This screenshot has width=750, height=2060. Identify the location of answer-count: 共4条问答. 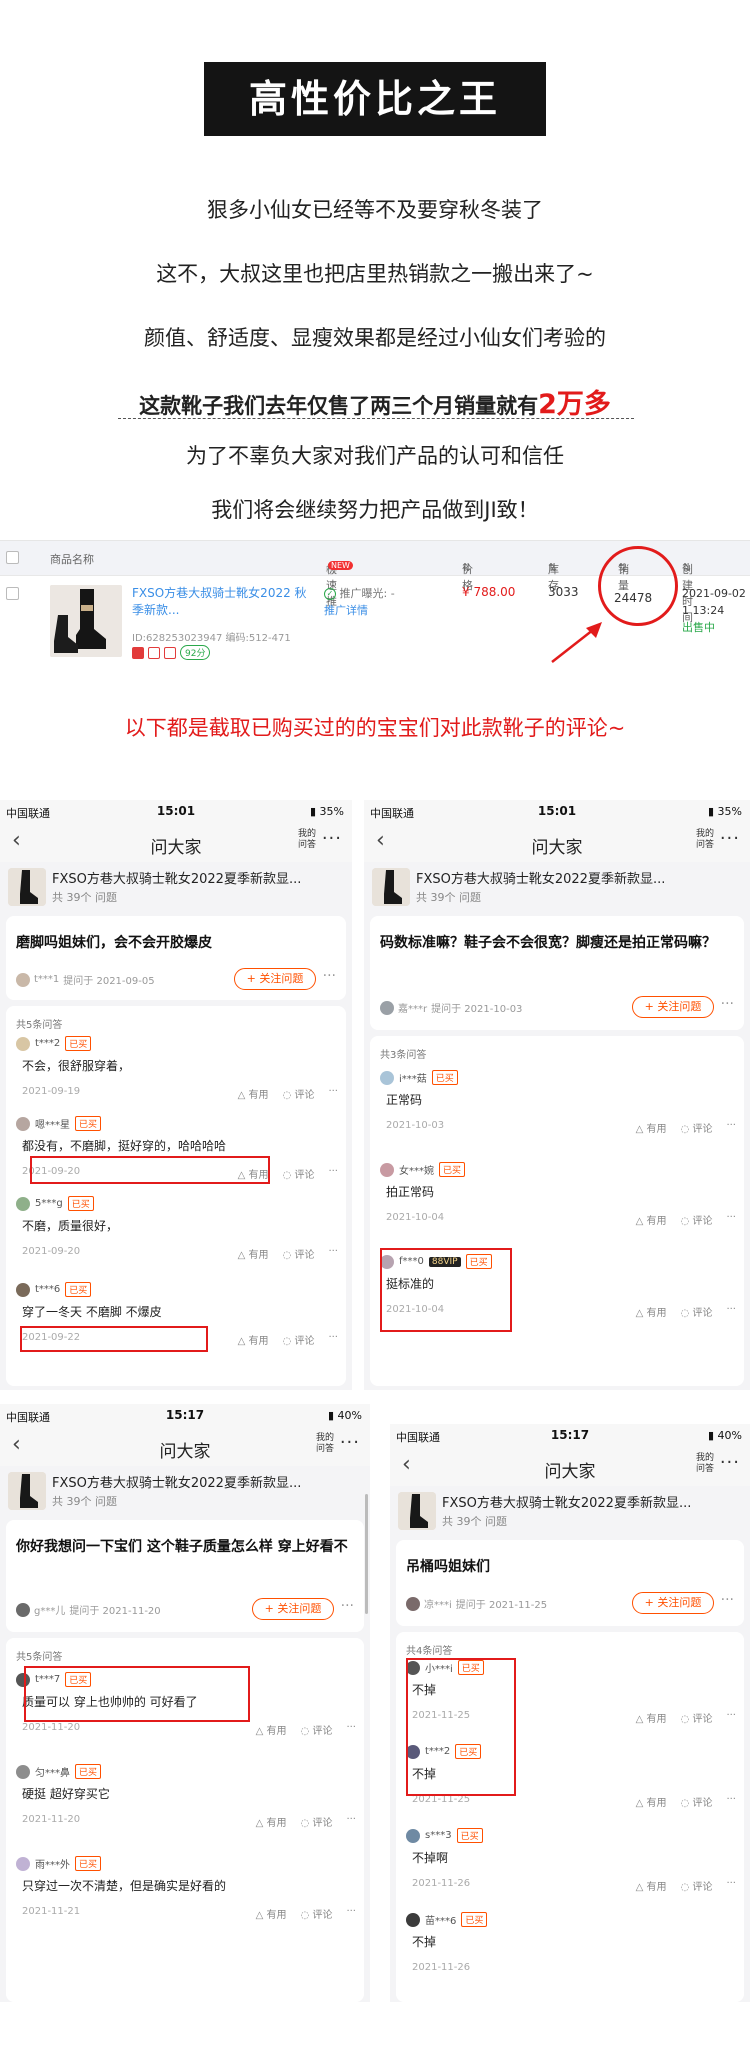
(429, 1651).